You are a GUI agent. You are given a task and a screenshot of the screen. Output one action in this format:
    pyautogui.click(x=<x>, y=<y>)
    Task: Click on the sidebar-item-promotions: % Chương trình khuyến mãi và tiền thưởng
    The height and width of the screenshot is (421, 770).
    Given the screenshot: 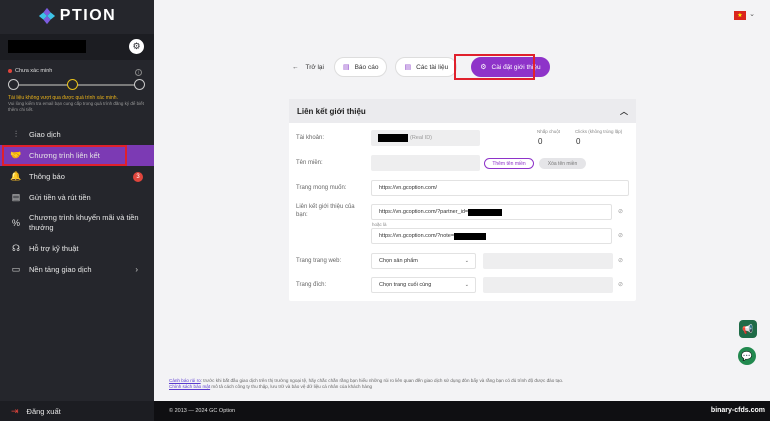 What is the action you would take?
    pyautogui.click(x=77, y=223)
    